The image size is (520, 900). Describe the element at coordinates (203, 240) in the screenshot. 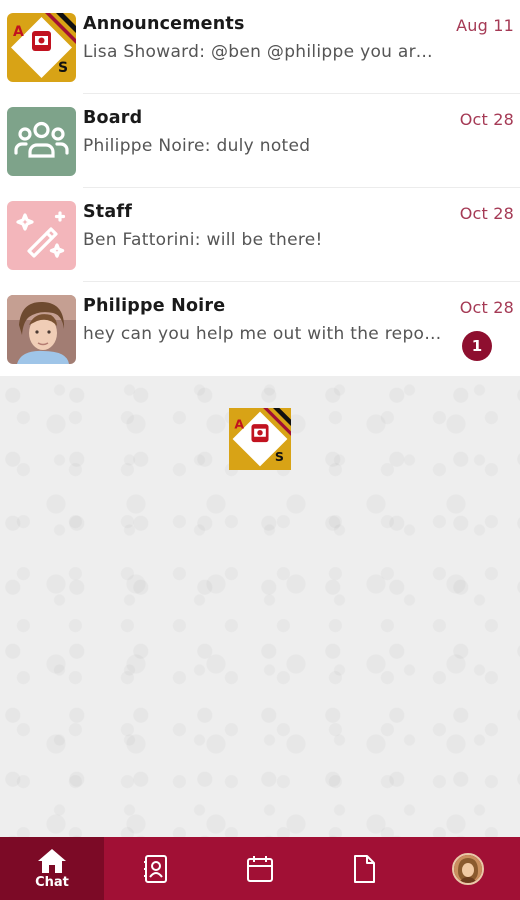

I see `chat-preview: Ben Fattorini: will be there!` at that location.